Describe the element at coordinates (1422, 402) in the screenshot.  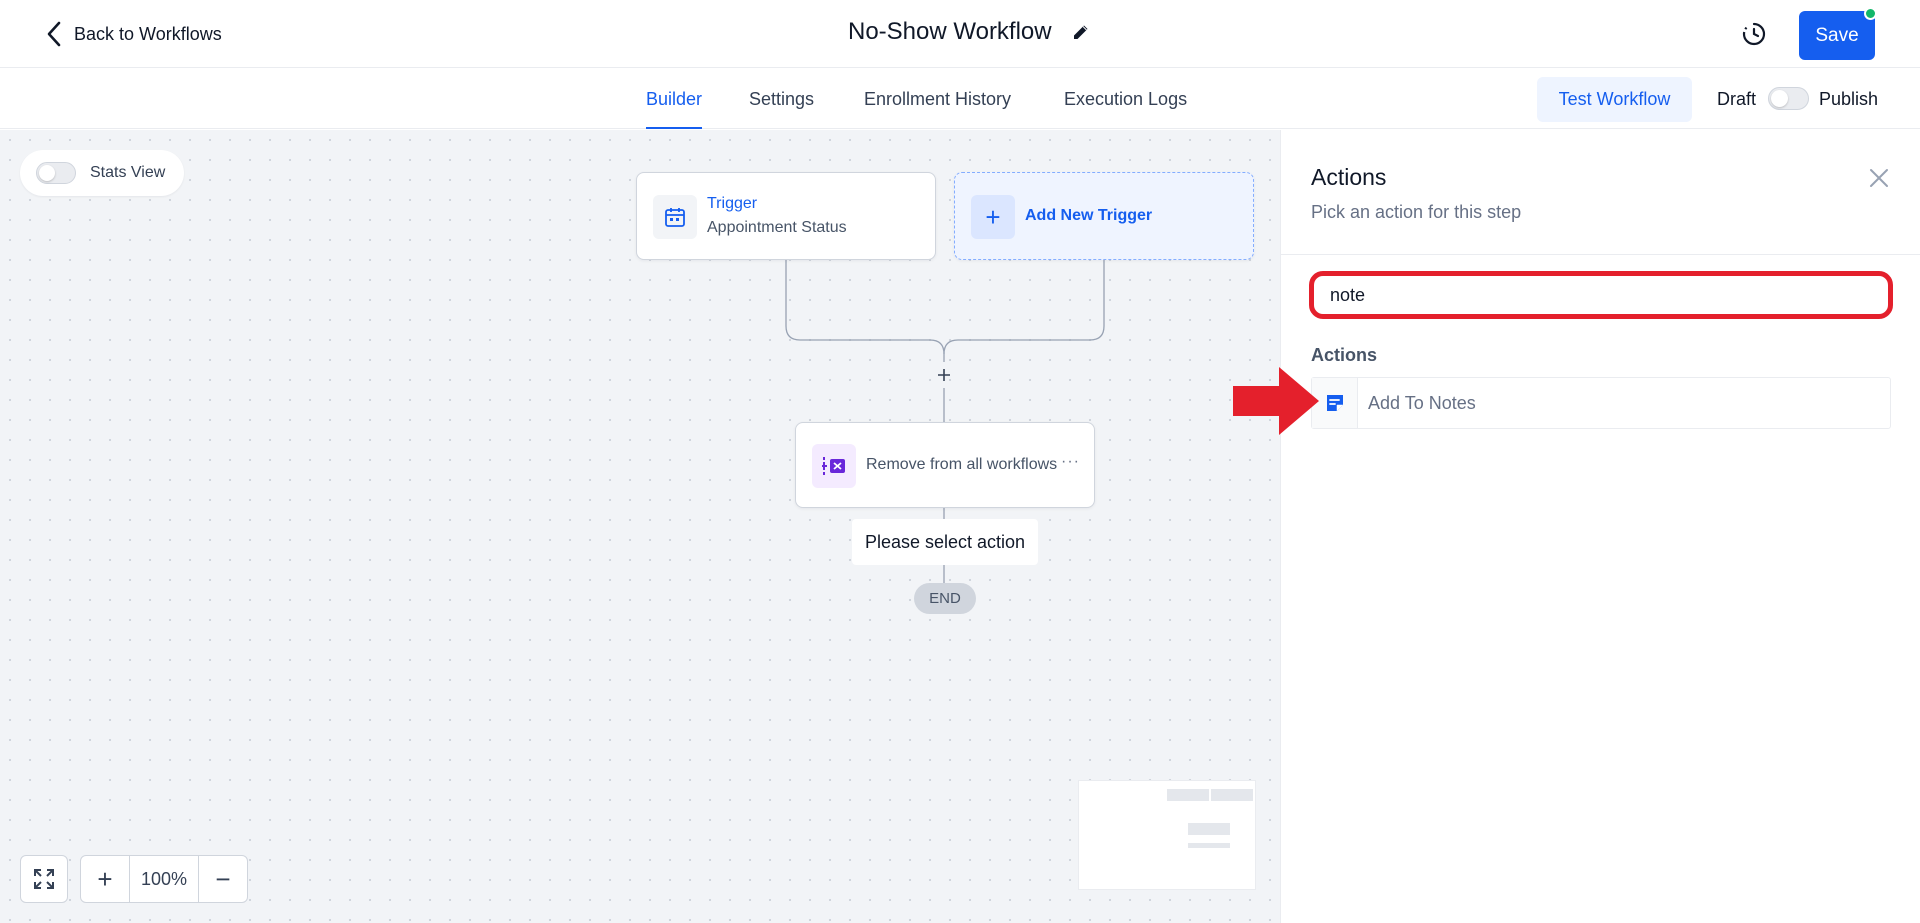
I see `action-item-label: Add To Notes` at that location.